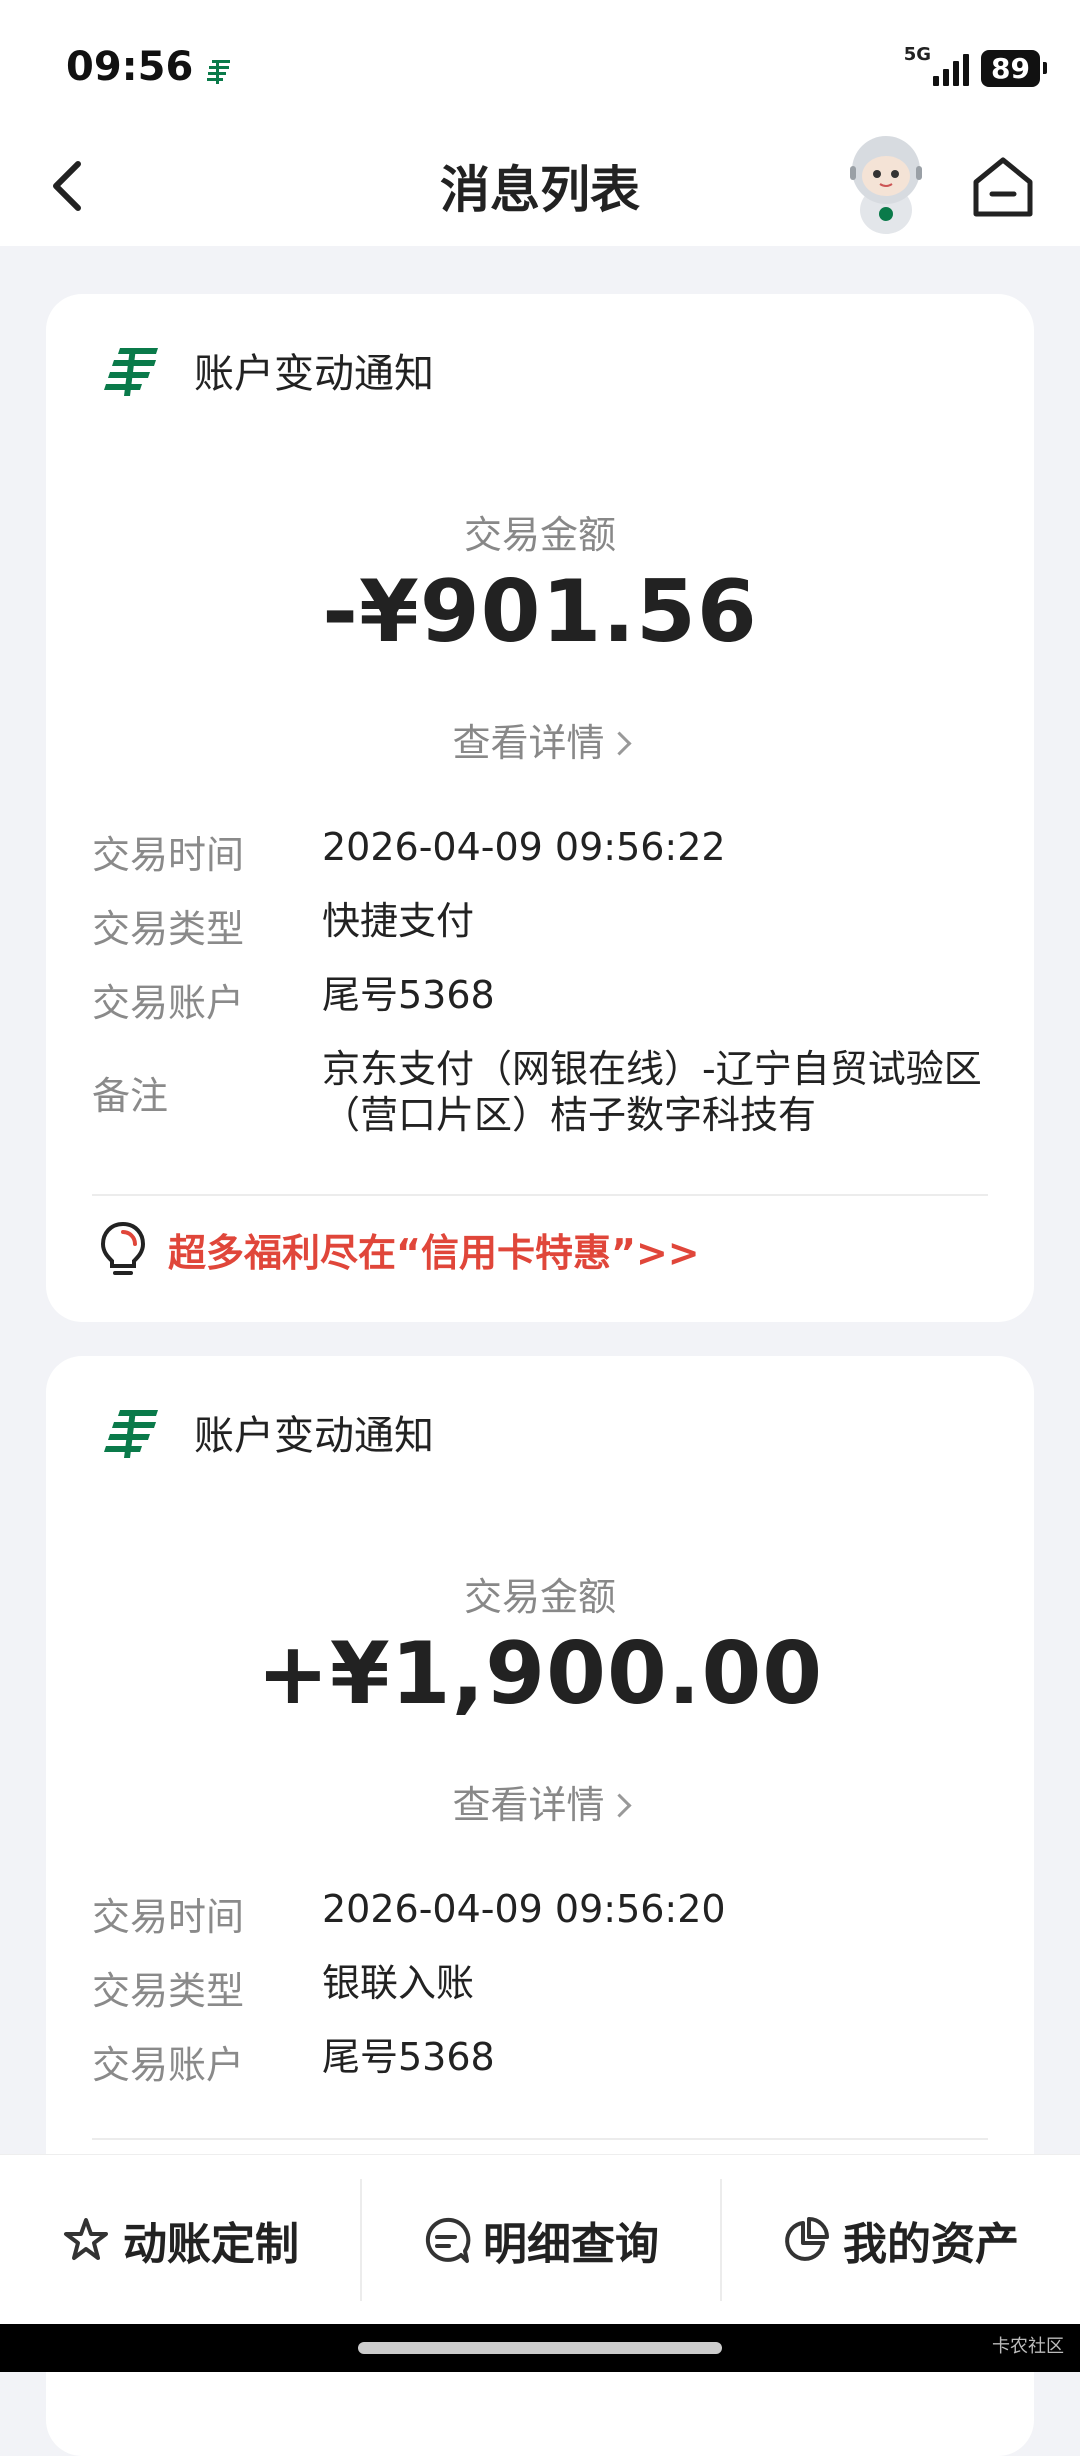  What do you see at coordinates (571, 2244) in the screenshot?
I see `tab-label: 明细查询` at bounding box center [571, 2244].